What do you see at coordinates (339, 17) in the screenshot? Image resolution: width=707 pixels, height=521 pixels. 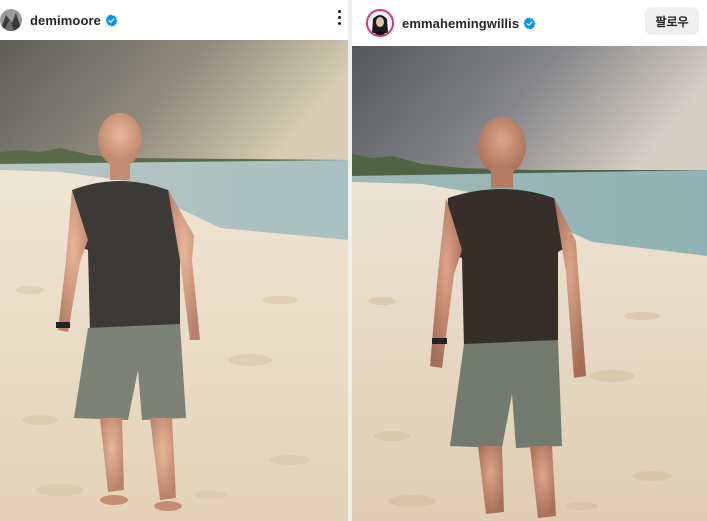 I see `more-options-icon` at bounding box center [339, 17].